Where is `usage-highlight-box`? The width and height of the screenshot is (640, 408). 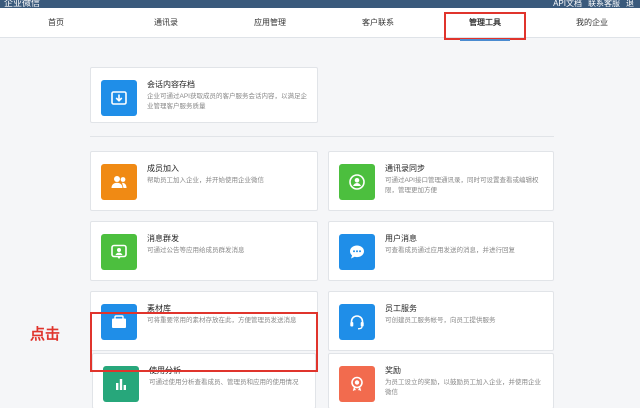 usage-highlight-box is located at coordinates (204, 342).